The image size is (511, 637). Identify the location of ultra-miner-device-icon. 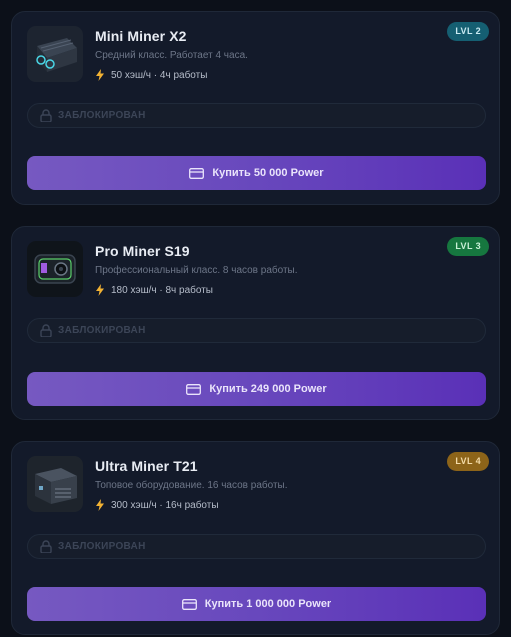
(55, 484).